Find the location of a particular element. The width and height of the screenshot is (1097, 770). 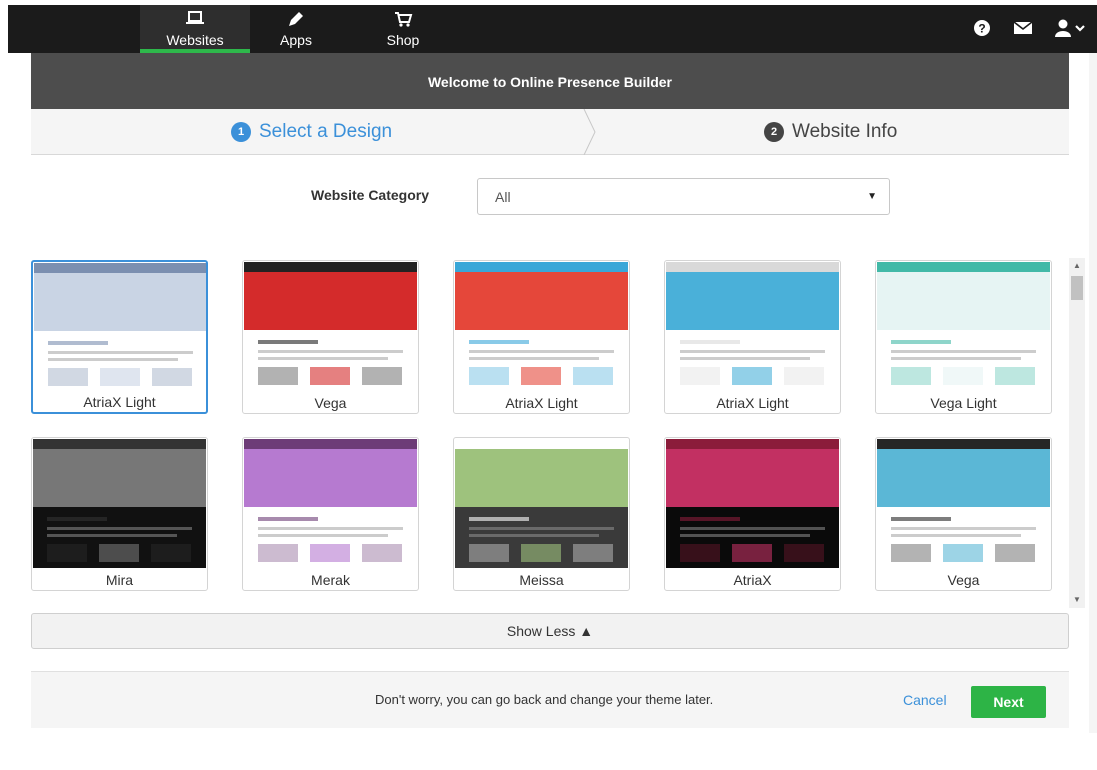

show-less-button: Show Less ▲ is located at coordinates (550, 631).